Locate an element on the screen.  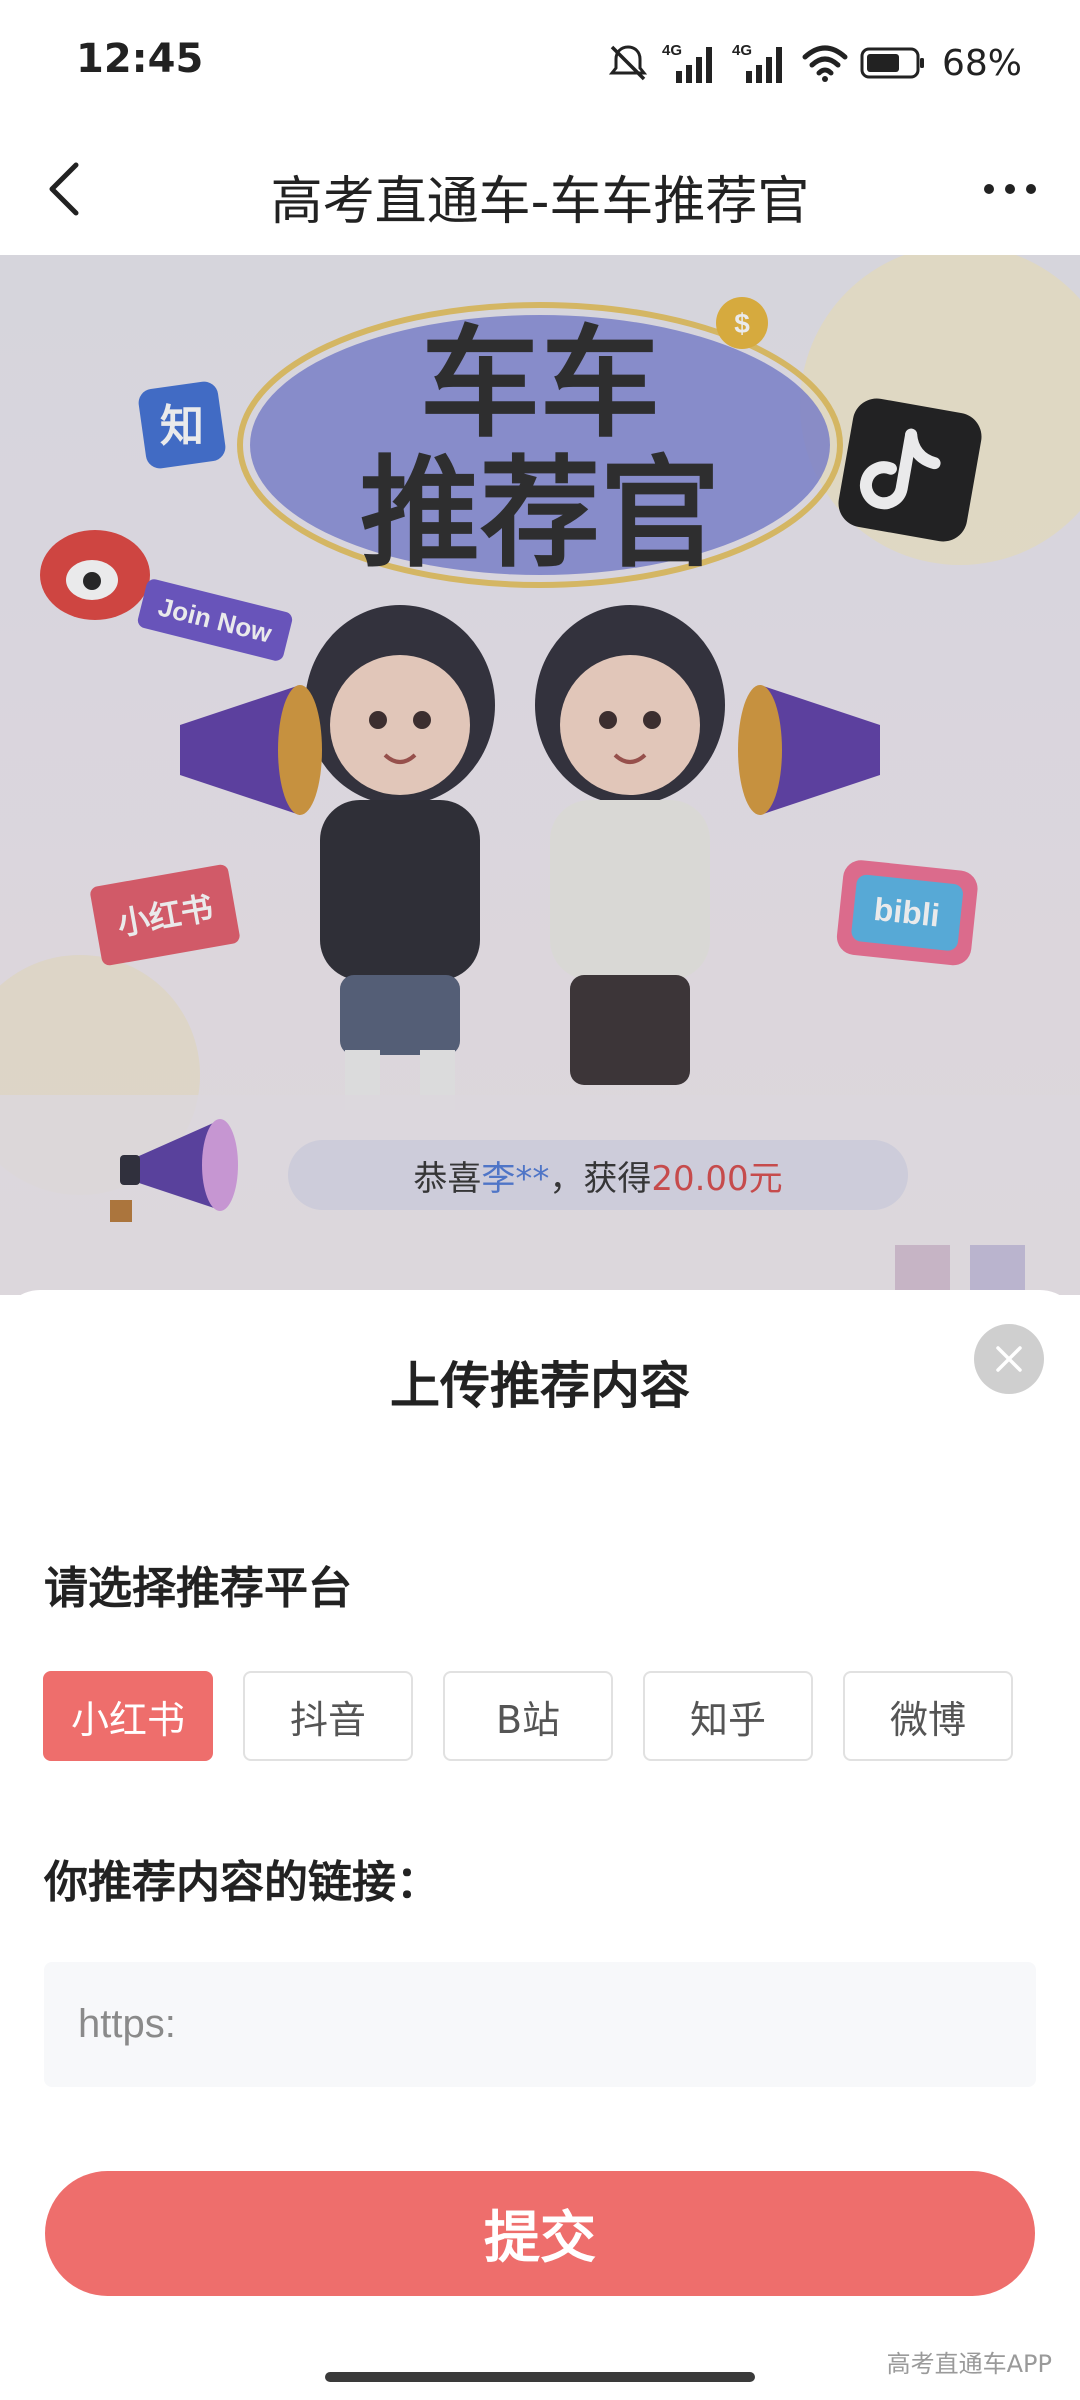
mute-icon is located at coordinates (628, 63).